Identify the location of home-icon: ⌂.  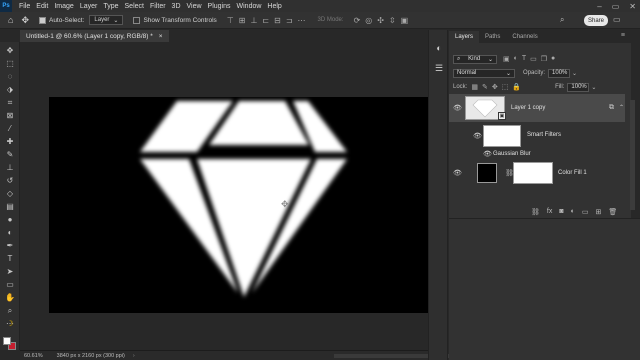
(10, 20).